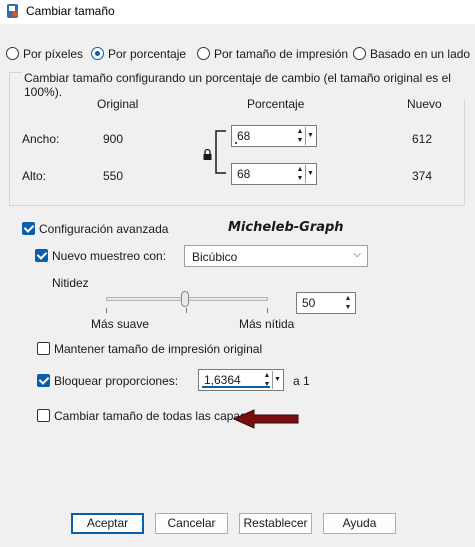 Image resolution: width=475 pixels, height=547 pixels. Describe the element at coordinates (53, 54) in the screenshot. I see `radio-label-por-pixeles: Por píxeles` at that location.